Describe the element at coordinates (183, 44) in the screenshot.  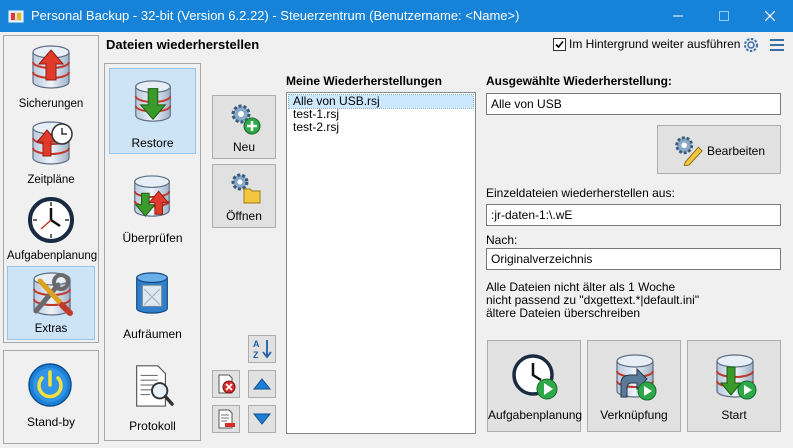
I see `page-title: Dateien wiederherstellen` at that location.